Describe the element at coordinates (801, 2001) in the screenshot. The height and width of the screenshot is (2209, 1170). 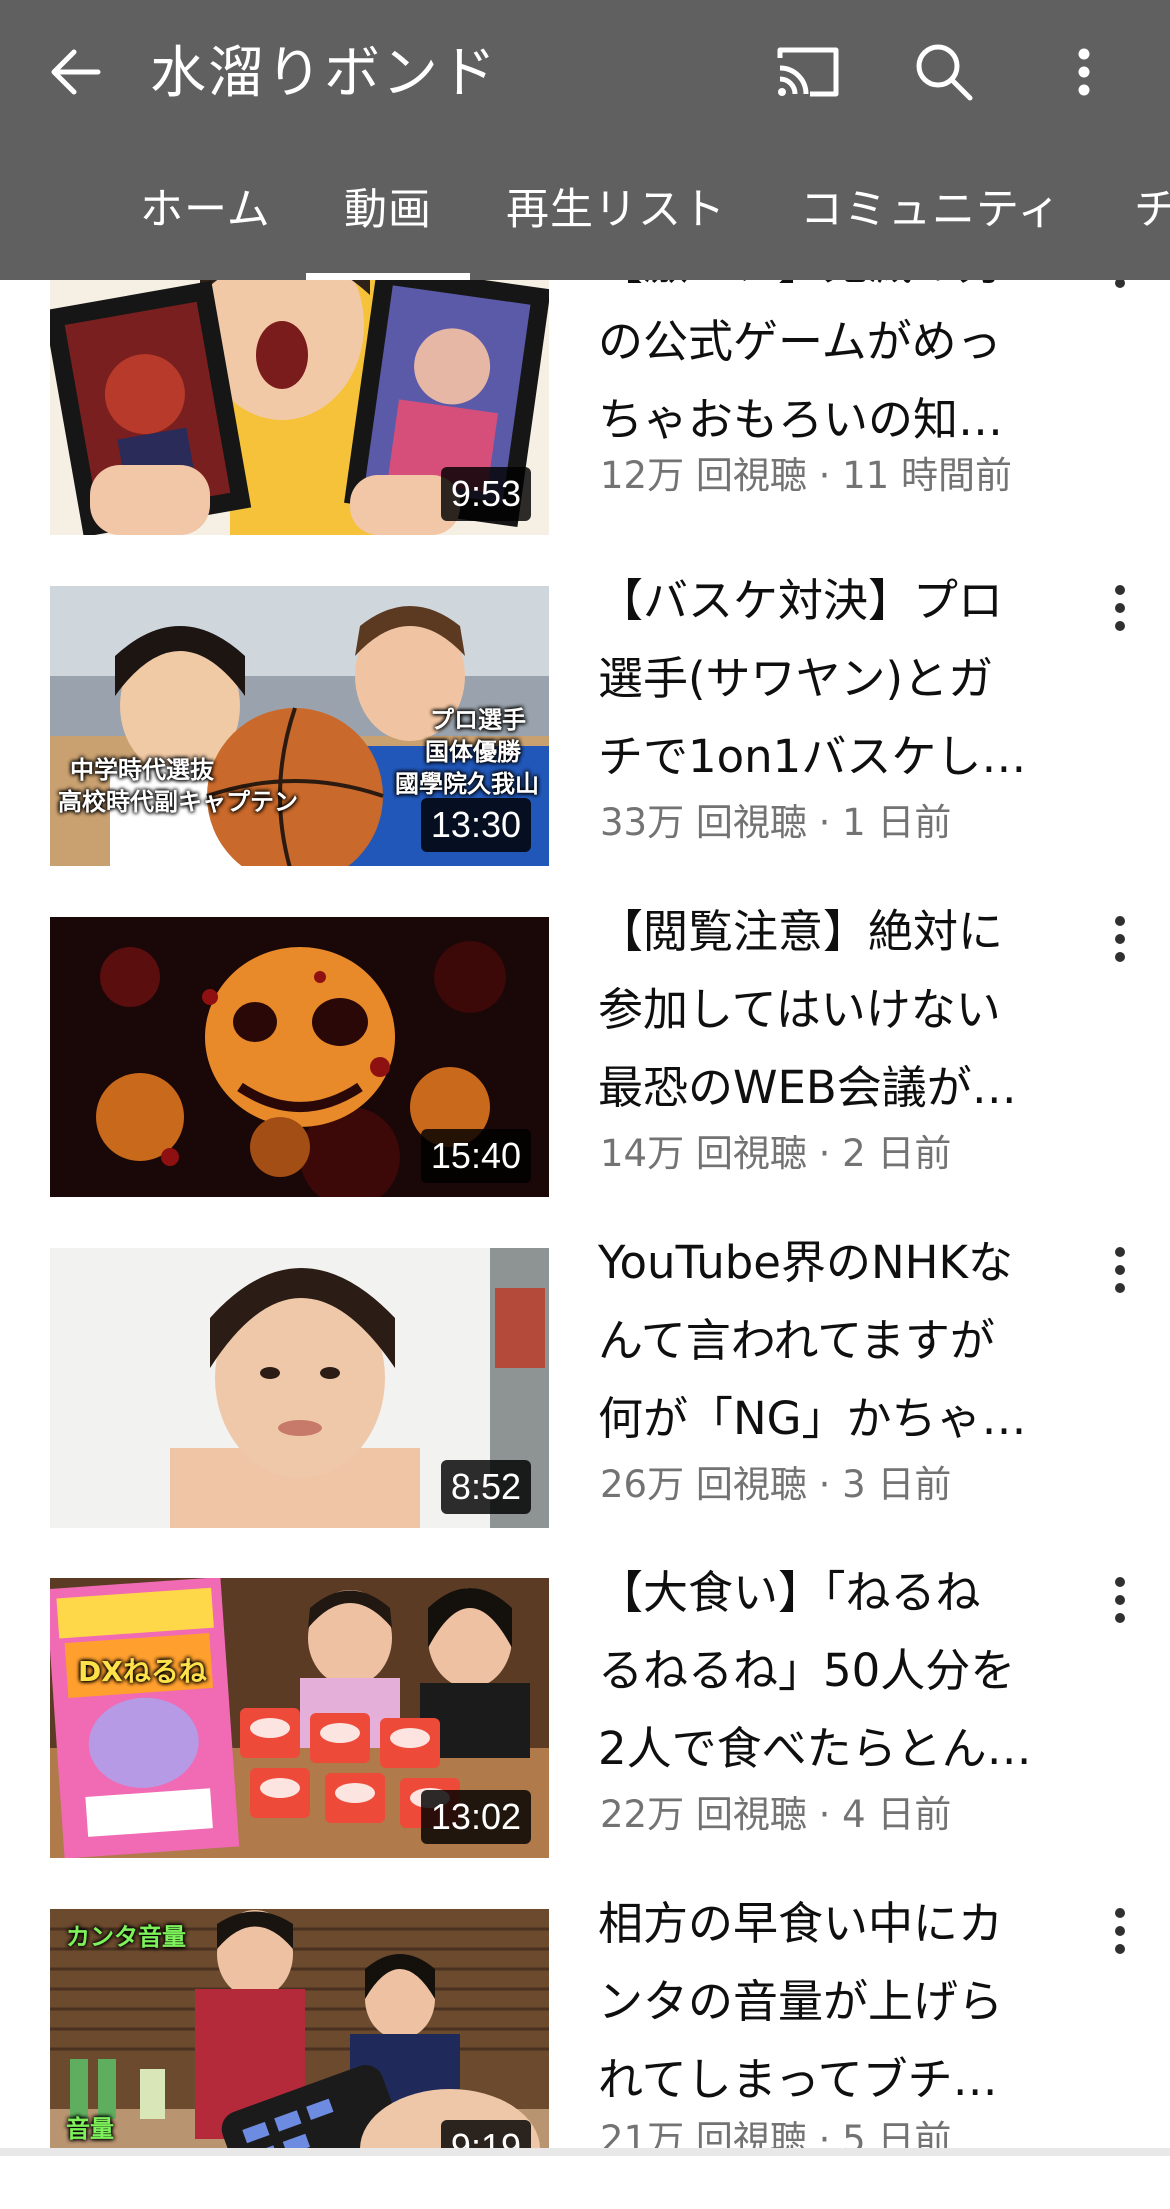
I see `video-title-line: ンタの音量が上げら` at that location.